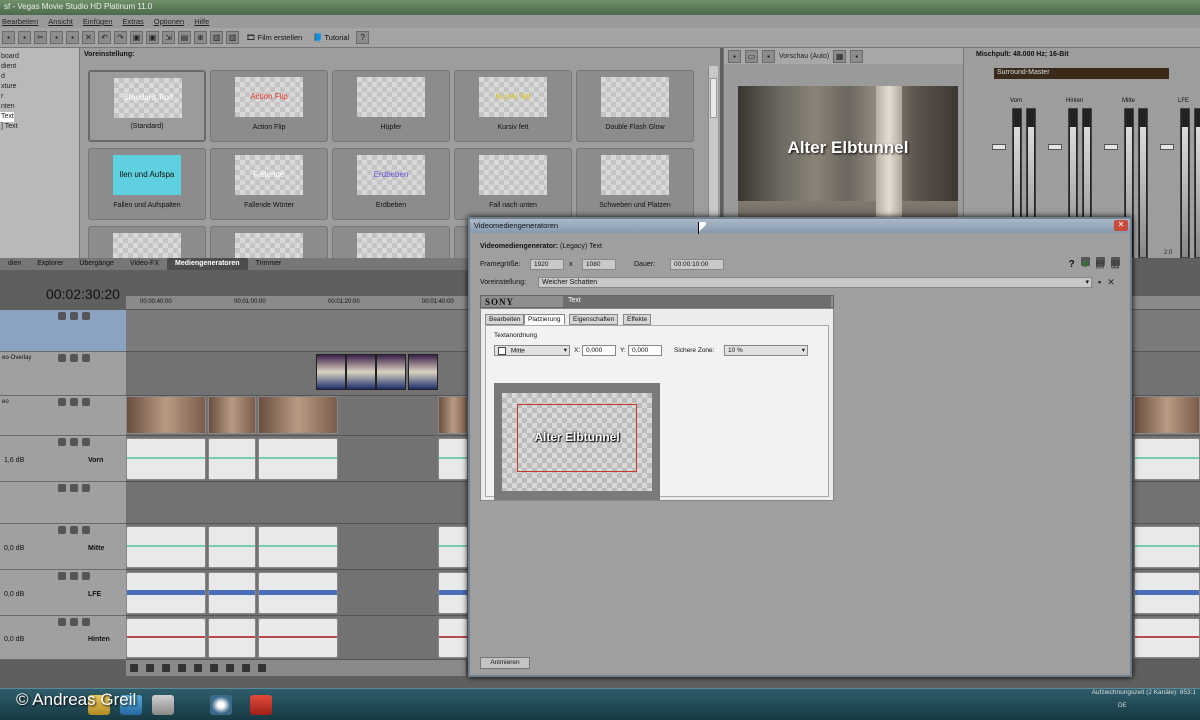  Describe the element at coordinates (198, 668) in the screenshot. I see `stop-icon` at that location.